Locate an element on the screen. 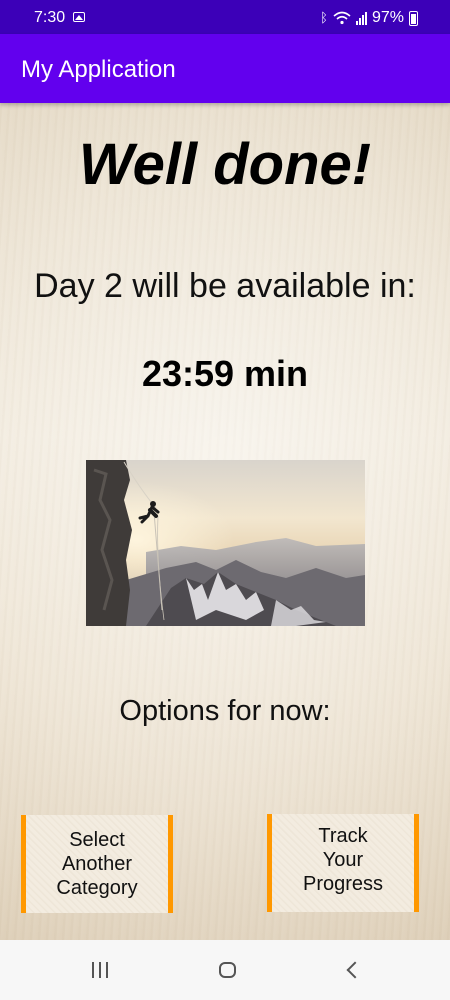 This screenshot has height=1000, width=450. label-line: Your is located at coordinates (343, 860).